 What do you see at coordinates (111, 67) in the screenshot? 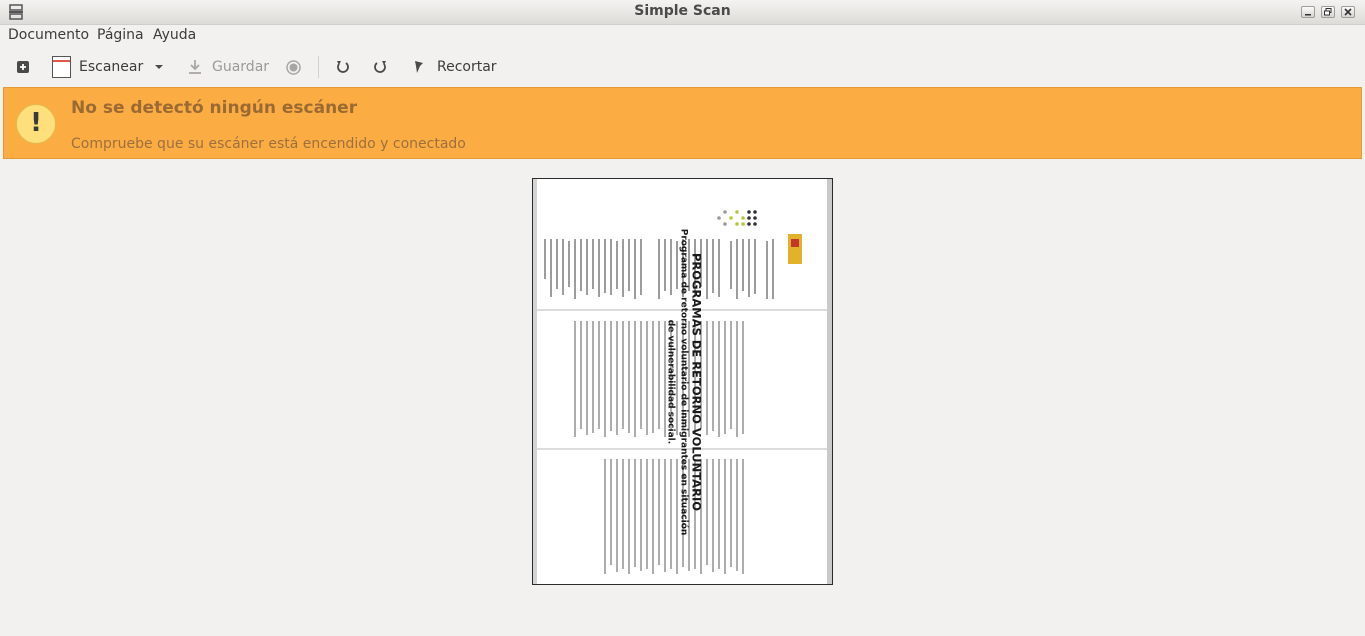
I see `scan-label: Escanear` at bounding box center [111, 67].